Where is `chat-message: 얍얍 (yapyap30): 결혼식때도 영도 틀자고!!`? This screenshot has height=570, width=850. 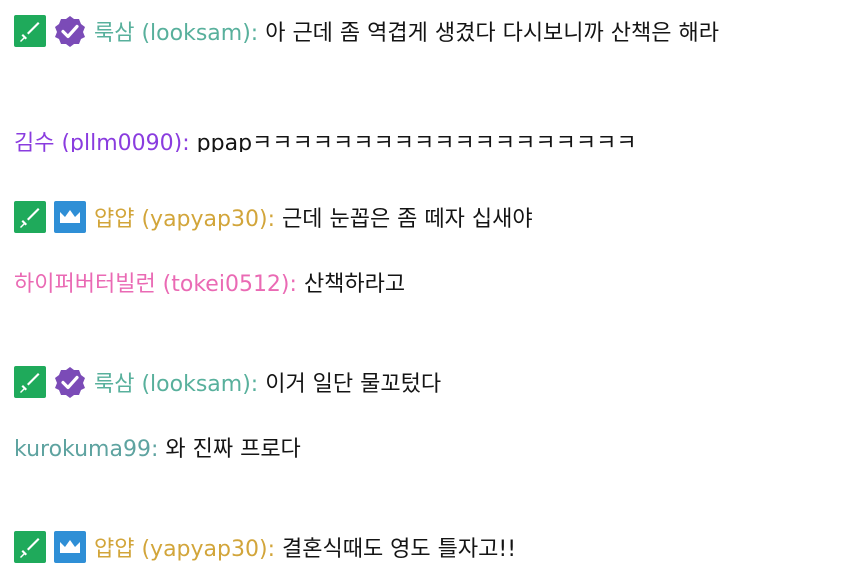
chat-message: 얍얍 (yapyap30): 결혼식때도 영도 틀자고!! is located at coordinates (425, 550).